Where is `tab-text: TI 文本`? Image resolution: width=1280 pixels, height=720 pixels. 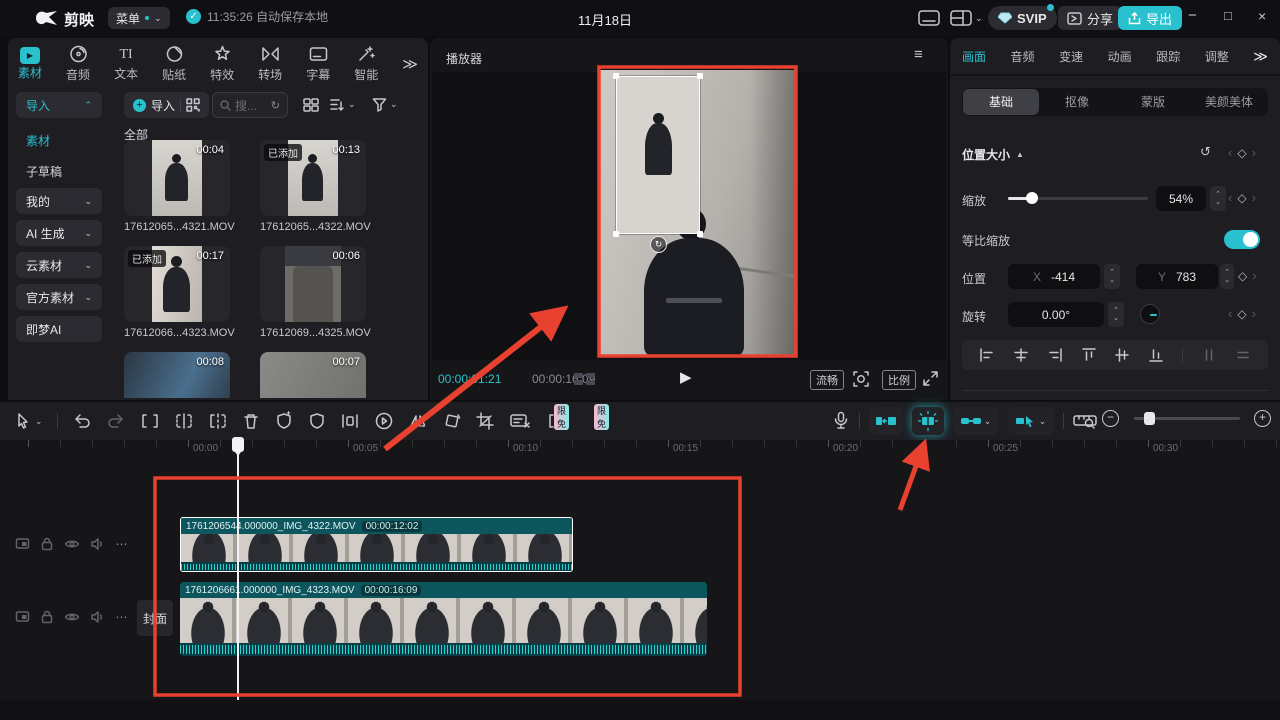
tab-text: TI 文本 is located at coordinates (126, 64).